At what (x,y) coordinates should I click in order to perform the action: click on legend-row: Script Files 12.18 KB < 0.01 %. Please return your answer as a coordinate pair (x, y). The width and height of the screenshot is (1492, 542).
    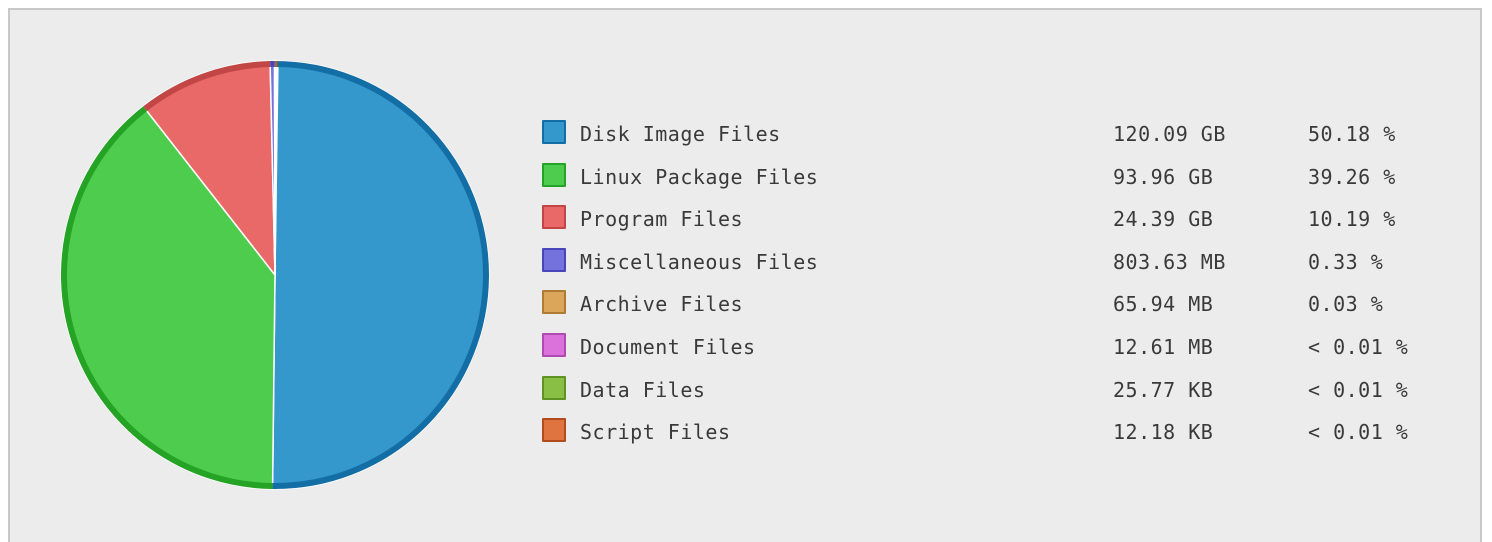
    Looking at the image, I should click on (990, 435).